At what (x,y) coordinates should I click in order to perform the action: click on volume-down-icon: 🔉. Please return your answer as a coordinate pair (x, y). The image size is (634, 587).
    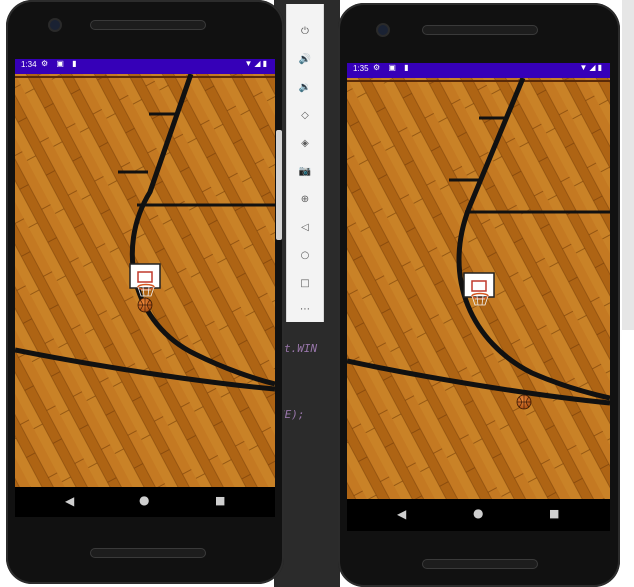
    Looking at the image, I should click on (305, 88).